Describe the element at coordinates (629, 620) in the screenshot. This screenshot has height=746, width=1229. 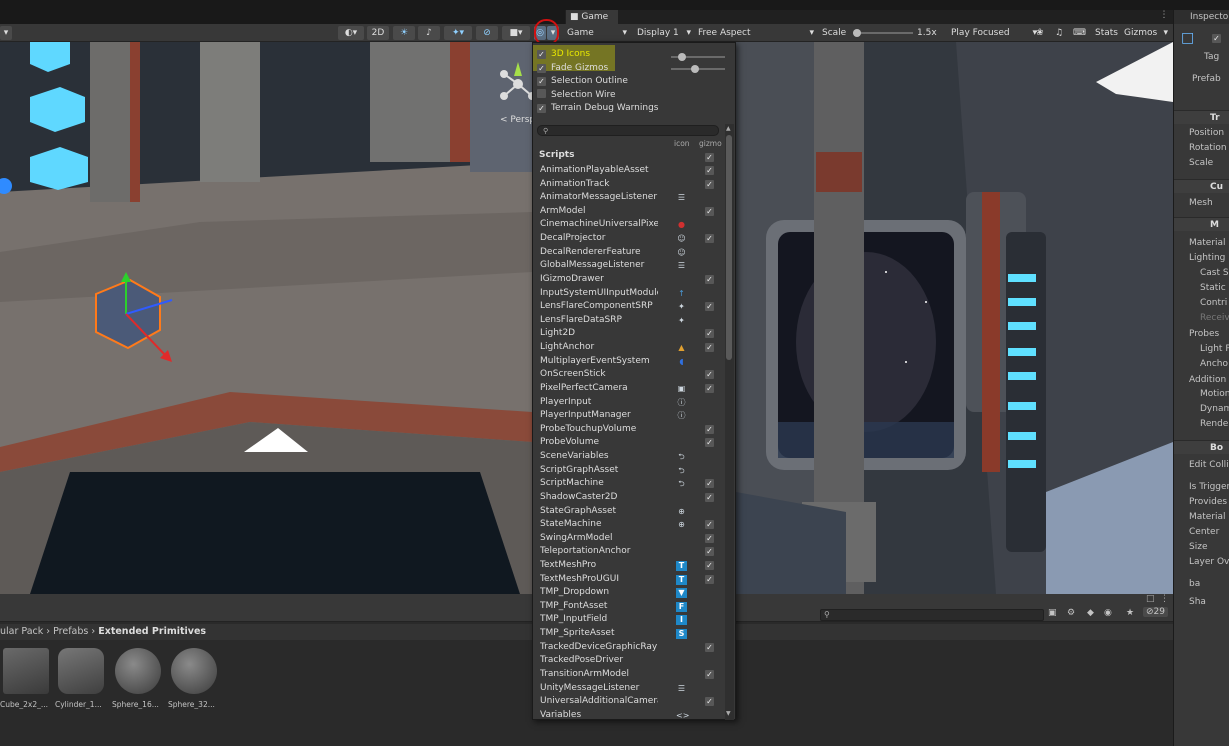
I see `script-row: TMP_InputField I` at that location.